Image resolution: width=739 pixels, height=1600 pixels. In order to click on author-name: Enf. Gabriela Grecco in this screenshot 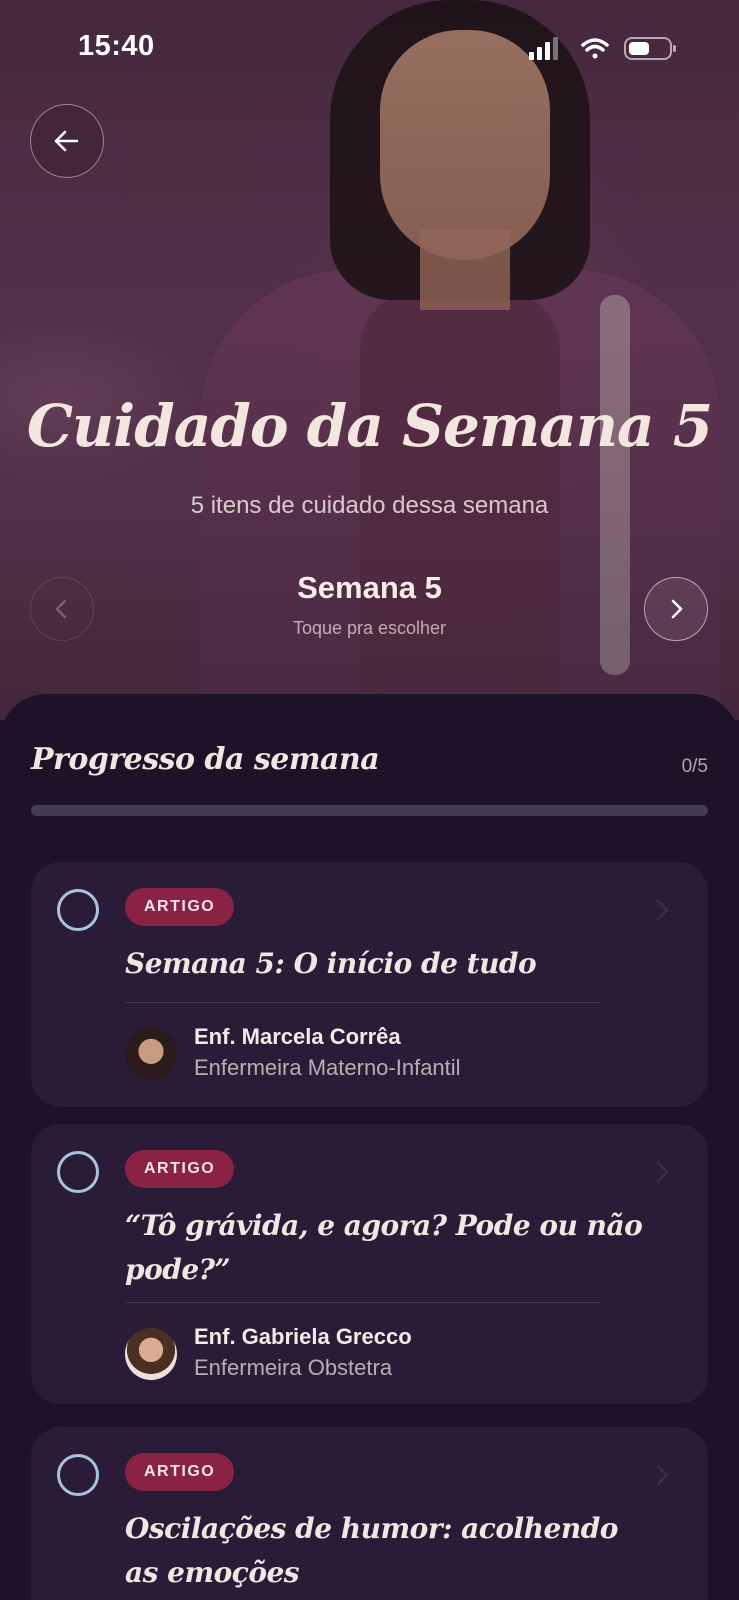, I will do `click(303, 1336)`.